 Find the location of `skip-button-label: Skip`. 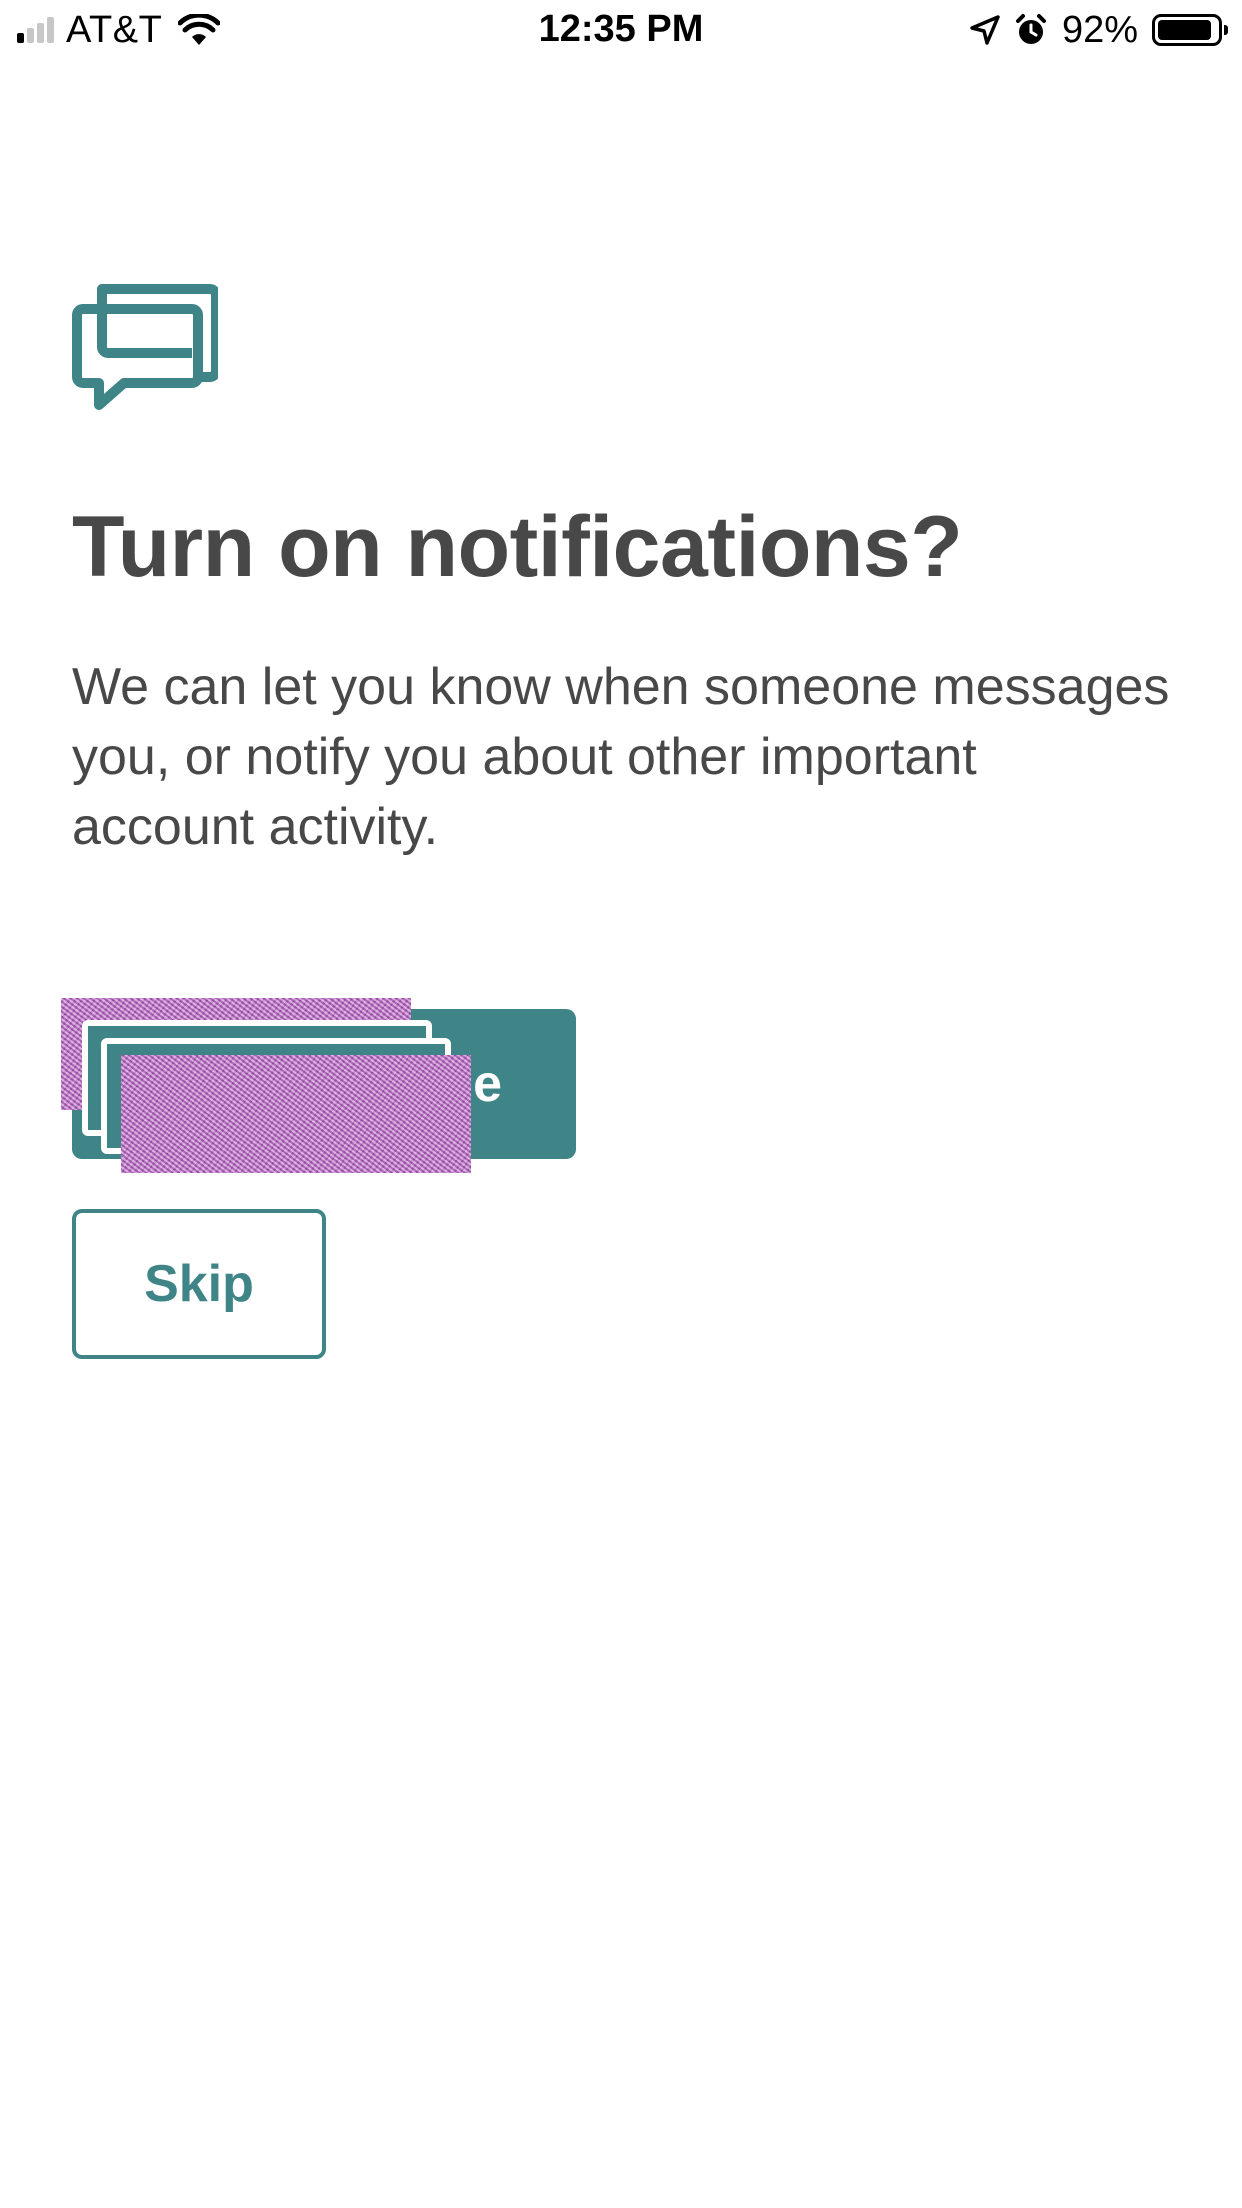

skip-button-label: Skip is located at coordinates (199, 1284).